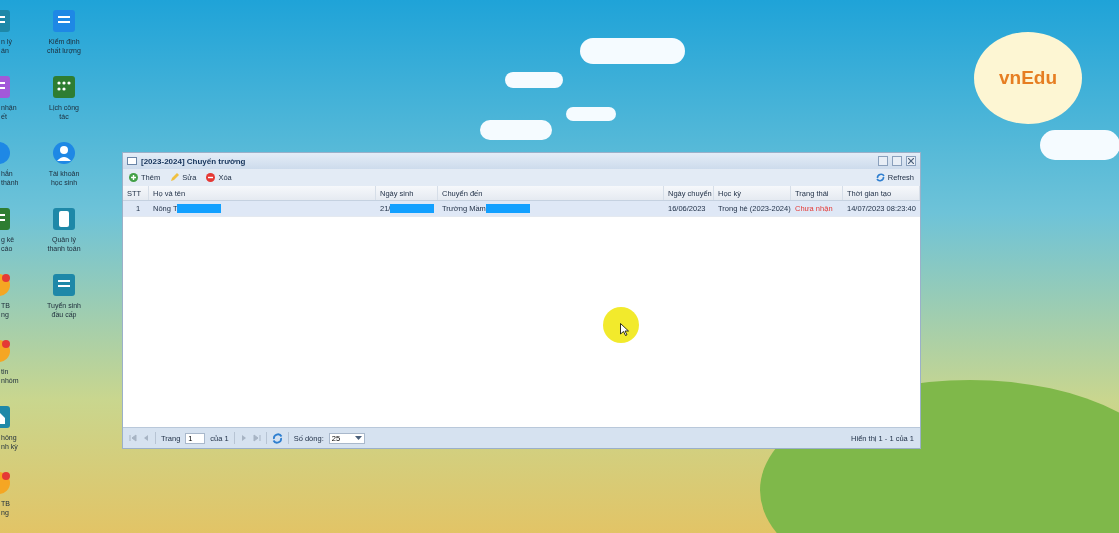  Describe the element at coordinates (624, 329) in the screenshot. I see `cursor-icon` at that location.